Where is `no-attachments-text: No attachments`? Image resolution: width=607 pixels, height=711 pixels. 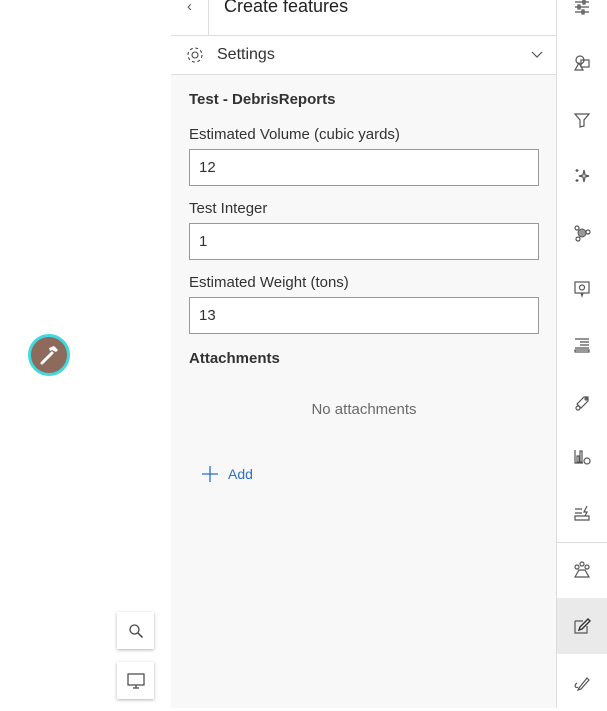
no-attachments-text: No attachments is located at coordinates (364, 409).